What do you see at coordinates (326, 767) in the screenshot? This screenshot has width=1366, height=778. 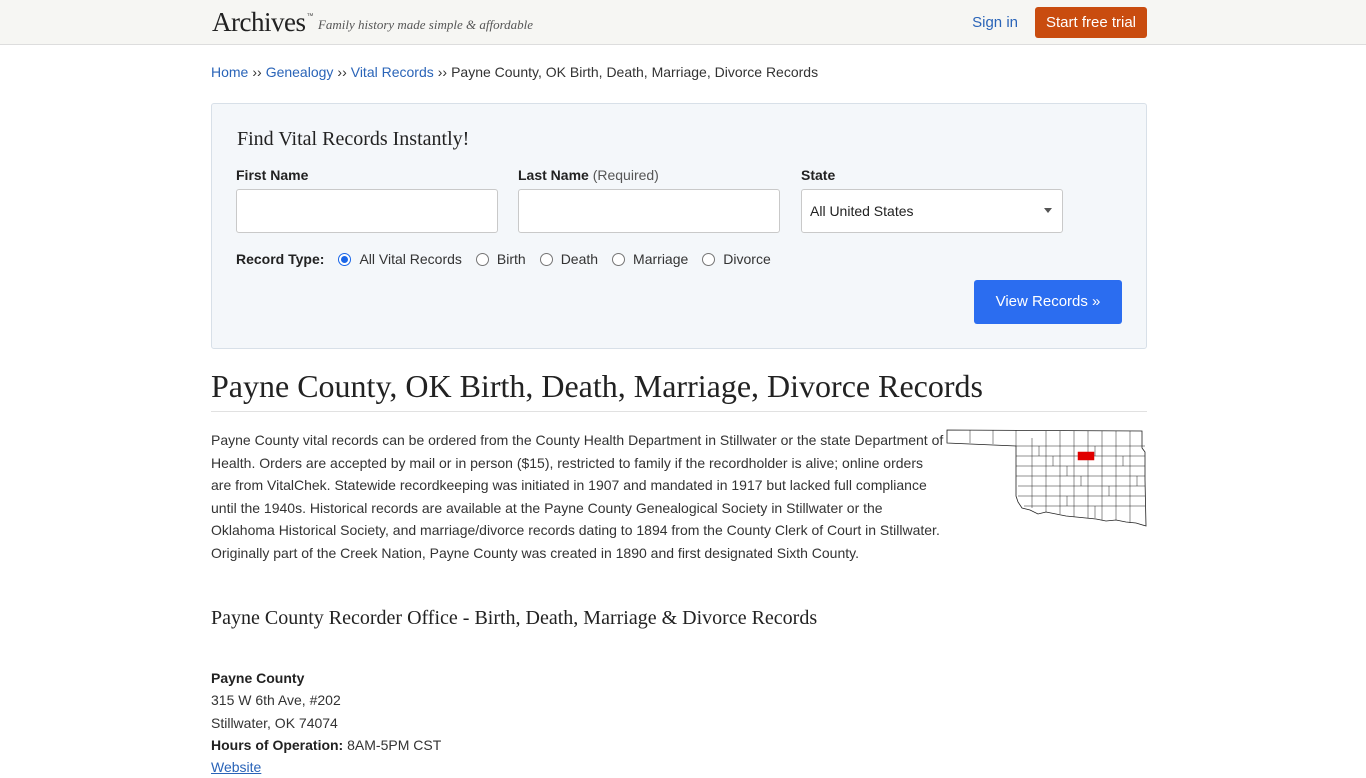 I see `office-website-row: Website` at bounding box center [326, 767].